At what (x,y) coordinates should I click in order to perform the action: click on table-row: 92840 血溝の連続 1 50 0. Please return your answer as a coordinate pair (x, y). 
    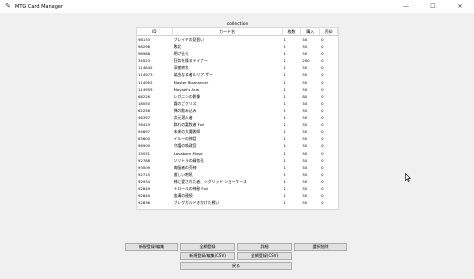
    Looking at the image, I should click on (237, 195).